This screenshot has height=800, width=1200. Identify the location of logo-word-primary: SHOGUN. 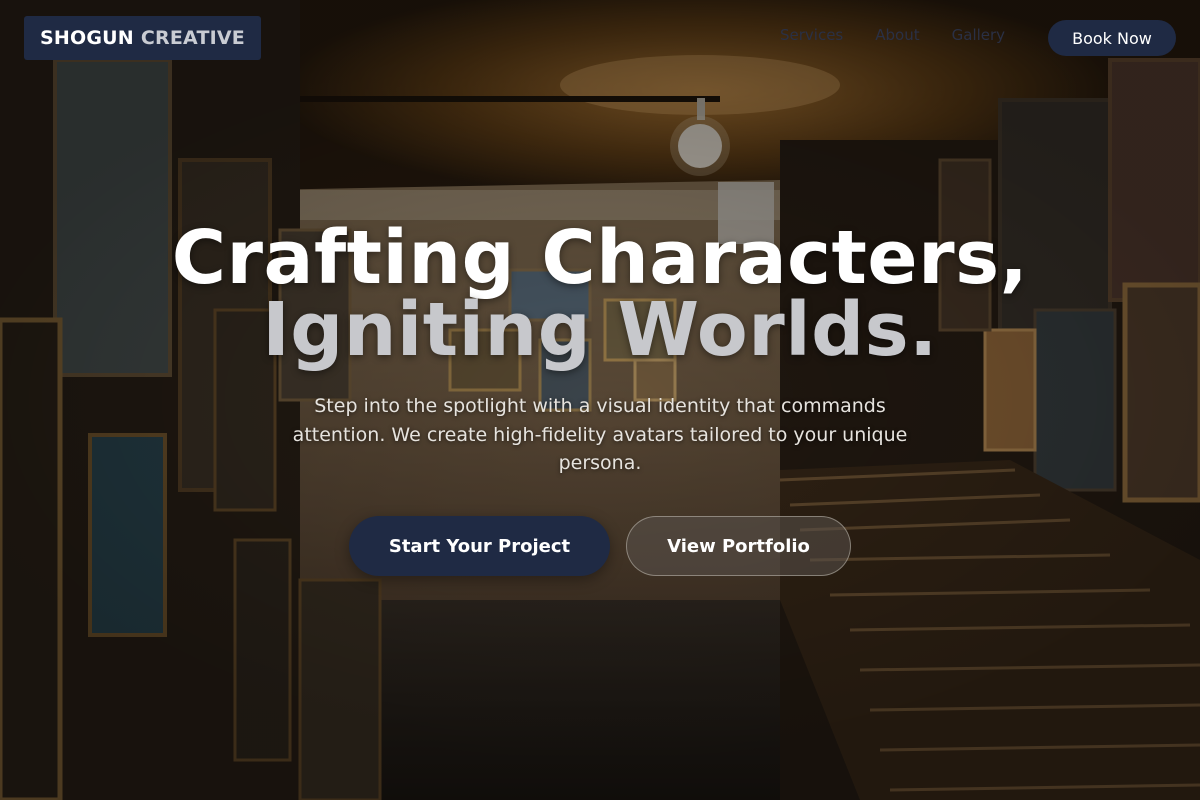
(87, 38).